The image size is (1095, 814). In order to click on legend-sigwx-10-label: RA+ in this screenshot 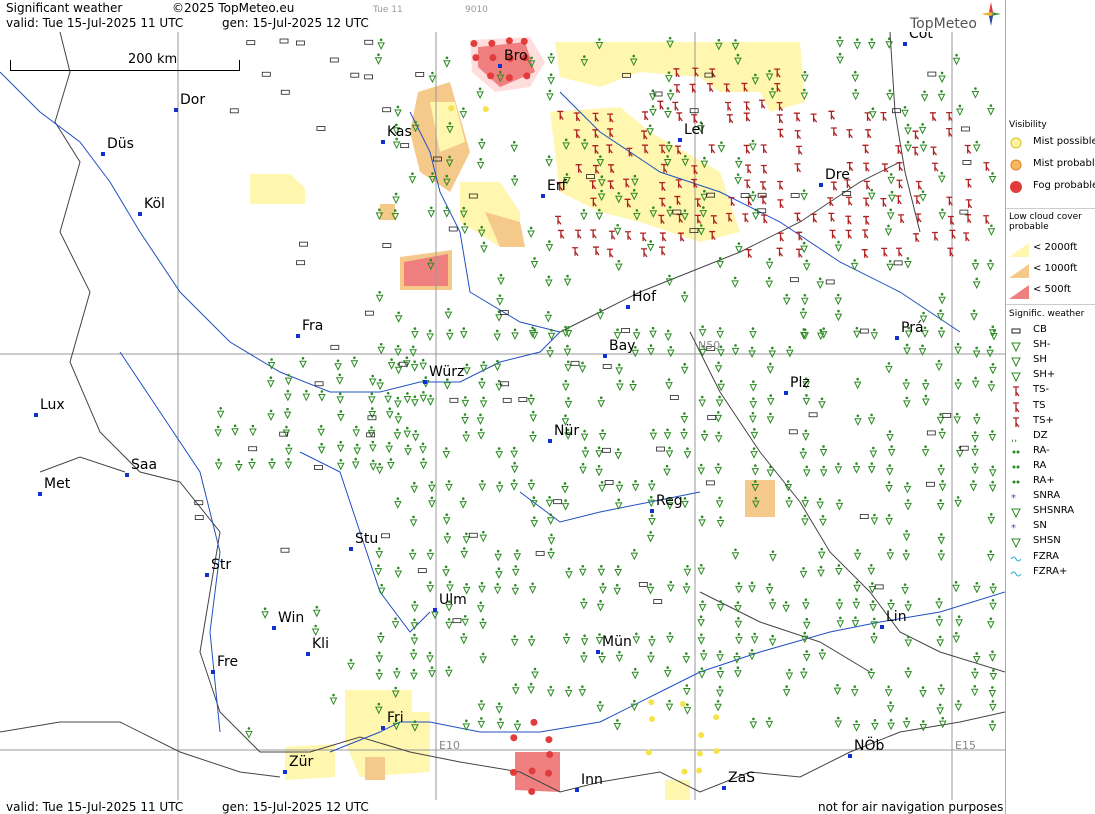, I will do `click(1044, 480)`.